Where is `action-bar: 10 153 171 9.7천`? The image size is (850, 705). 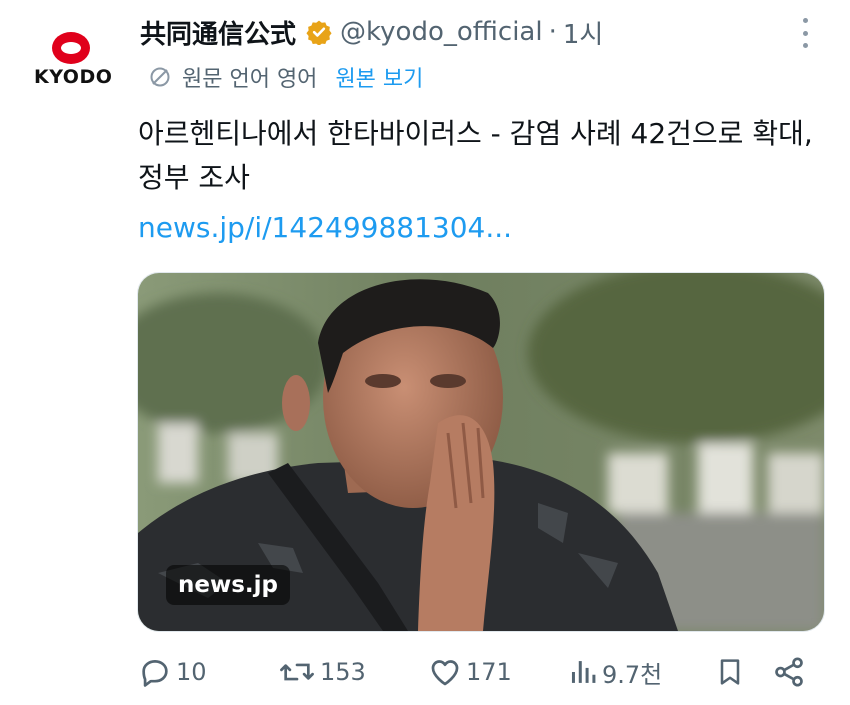 action-bar: 10 153 171 9.7천 is located at coordinates (483, 672).